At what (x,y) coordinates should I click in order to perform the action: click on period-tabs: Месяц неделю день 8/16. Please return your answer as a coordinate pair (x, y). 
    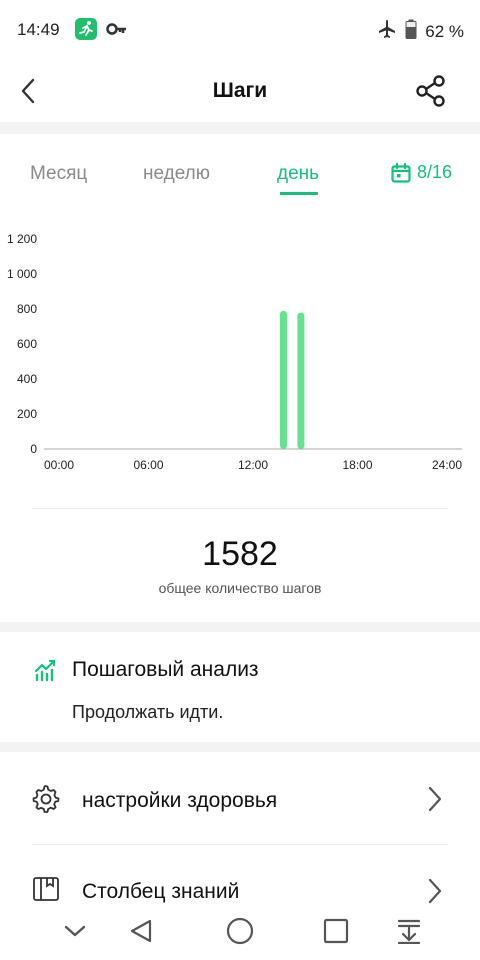
    Looking at the image, I should click on (240, 175).